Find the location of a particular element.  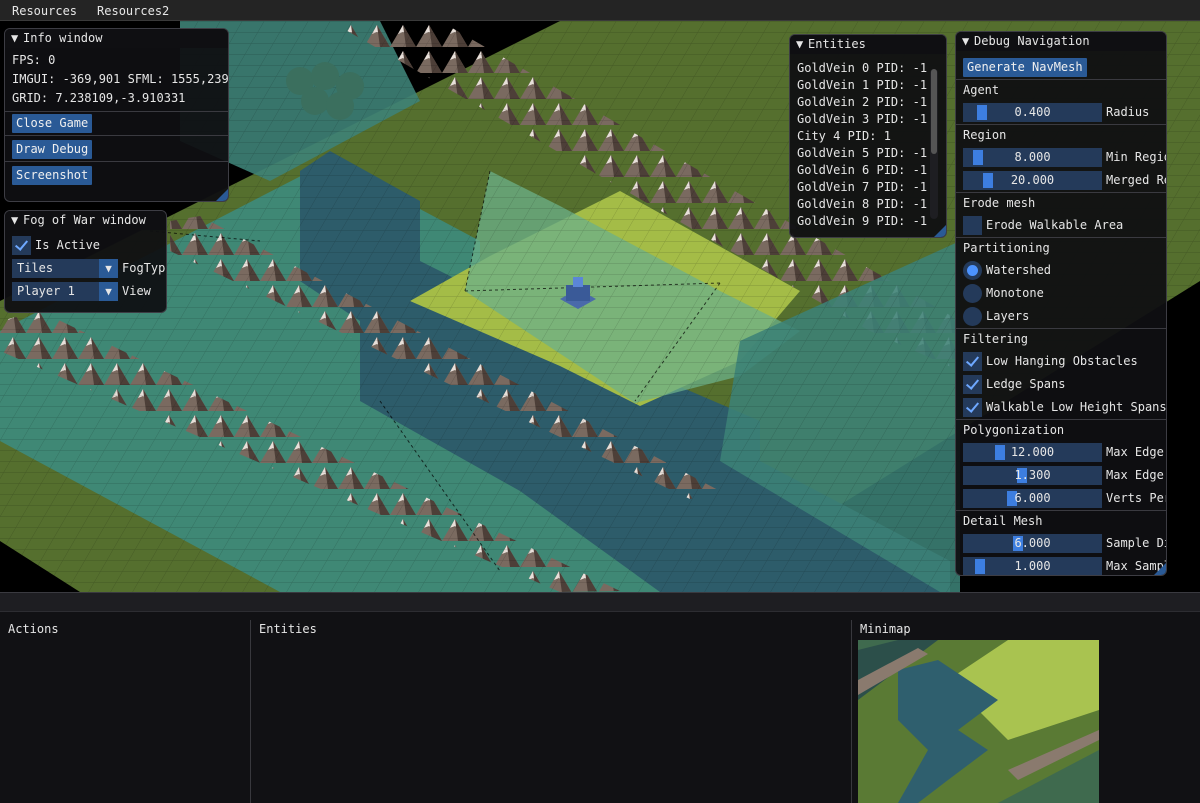

merged-region-label: Merged Re is located at coordinates (1136, 180).